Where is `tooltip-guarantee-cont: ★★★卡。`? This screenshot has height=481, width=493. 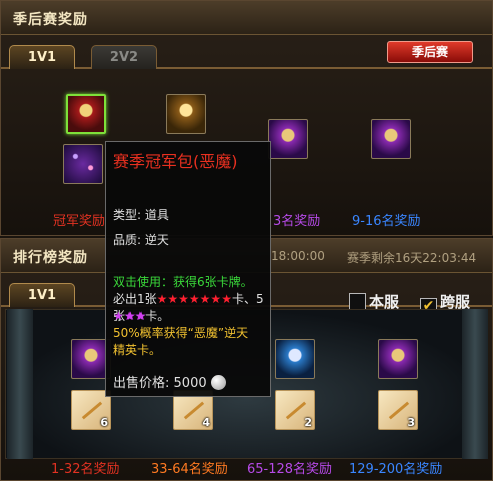
tooltip-guarantee-cont: ★★★卡。 is located at coordinates (141, 316).